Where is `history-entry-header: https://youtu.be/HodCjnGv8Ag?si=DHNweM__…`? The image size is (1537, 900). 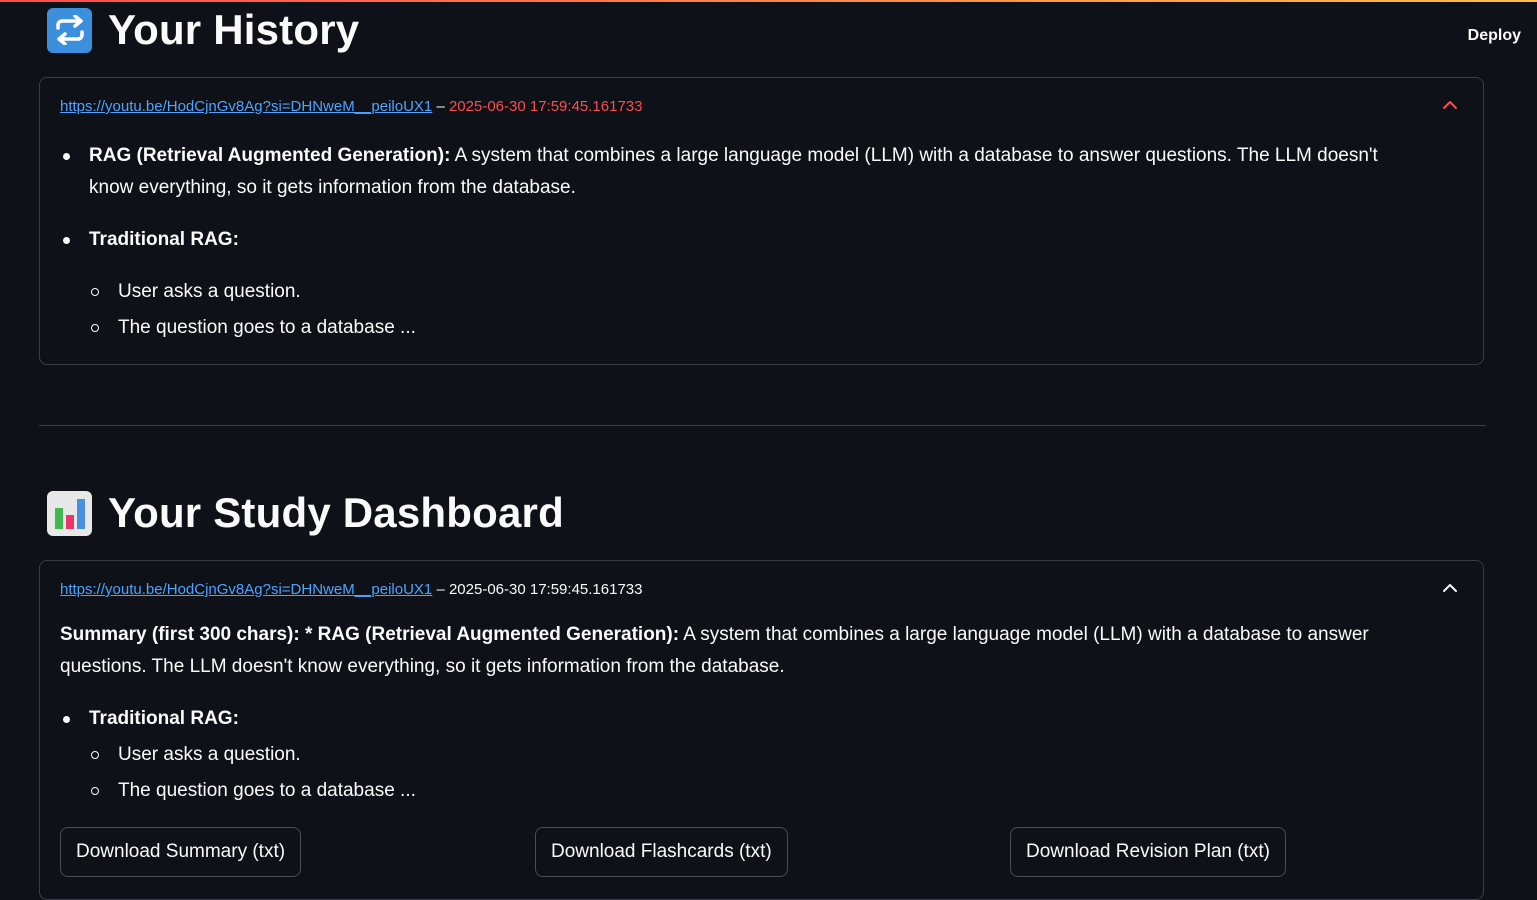 history-entry-header: https://youtu.be/HodCjnGv8Ag?si=DHNweM__… is located at coordinates (351, 106).